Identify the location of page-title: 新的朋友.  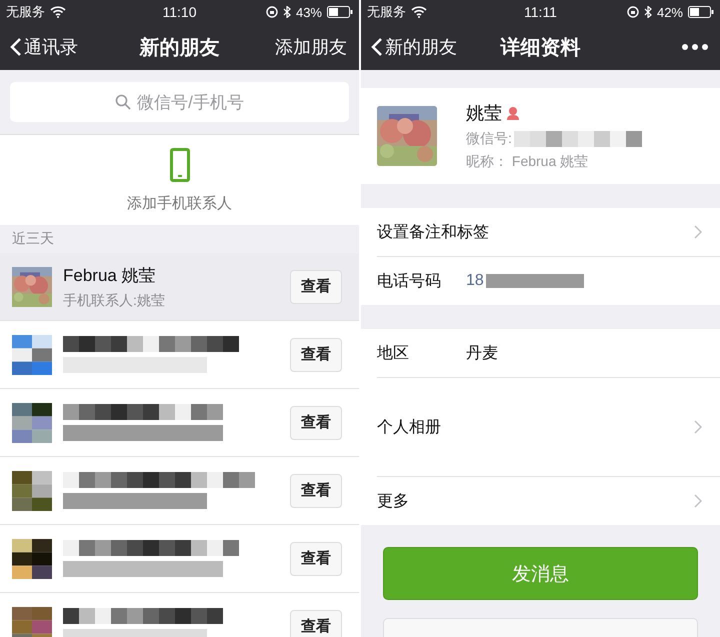
(180, 47).